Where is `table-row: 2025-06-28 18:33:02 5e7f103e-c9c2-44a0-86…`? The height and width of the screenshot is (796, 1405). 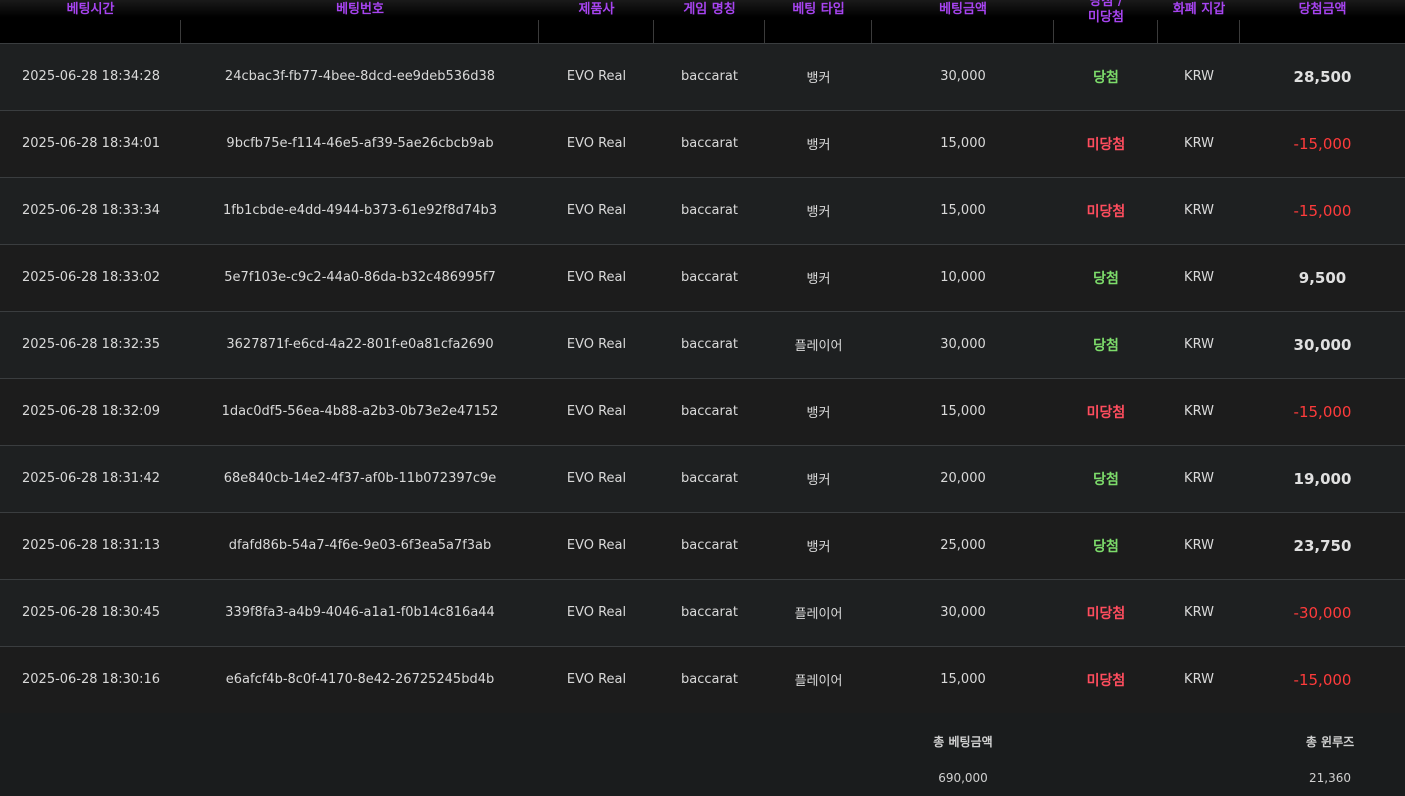
table-row: 2025-06-28 18:33:02 5e7f103e-c9c2-44a0-86… is located at coordinates (702, 278).